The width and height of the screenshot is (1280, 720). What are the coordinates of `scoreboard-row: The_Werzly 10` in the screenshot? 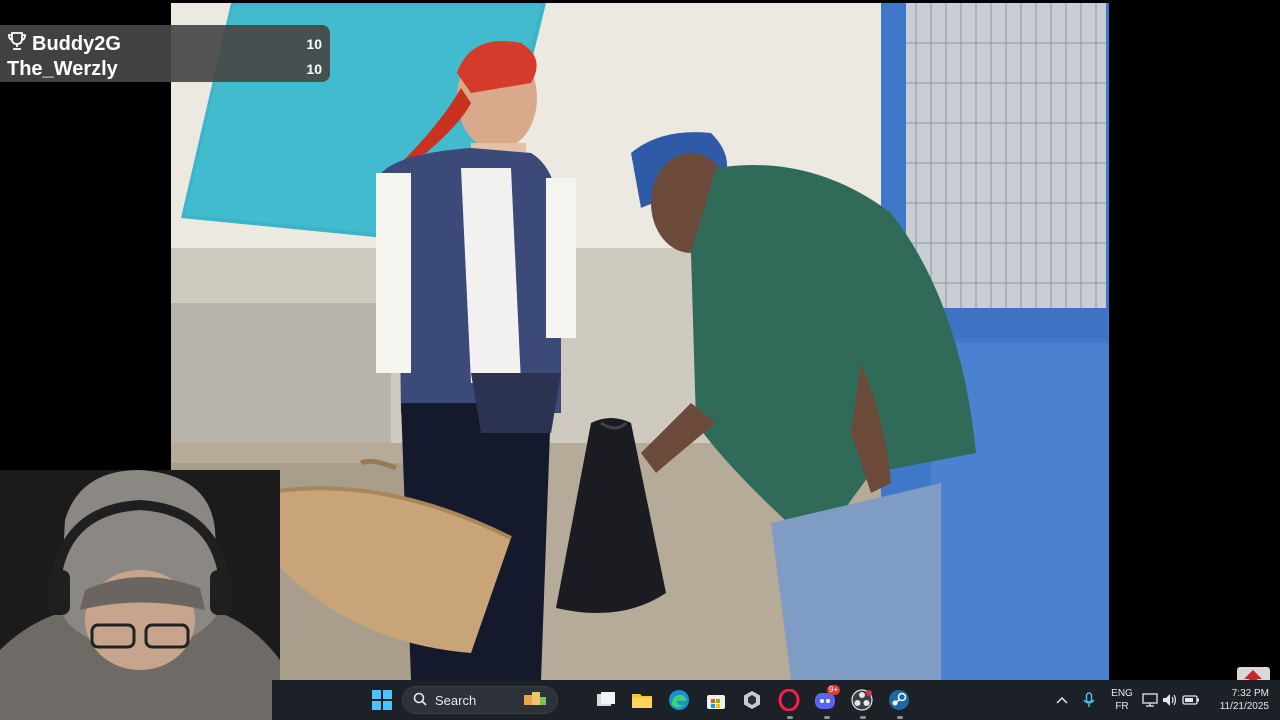 It's located at (164, 69).